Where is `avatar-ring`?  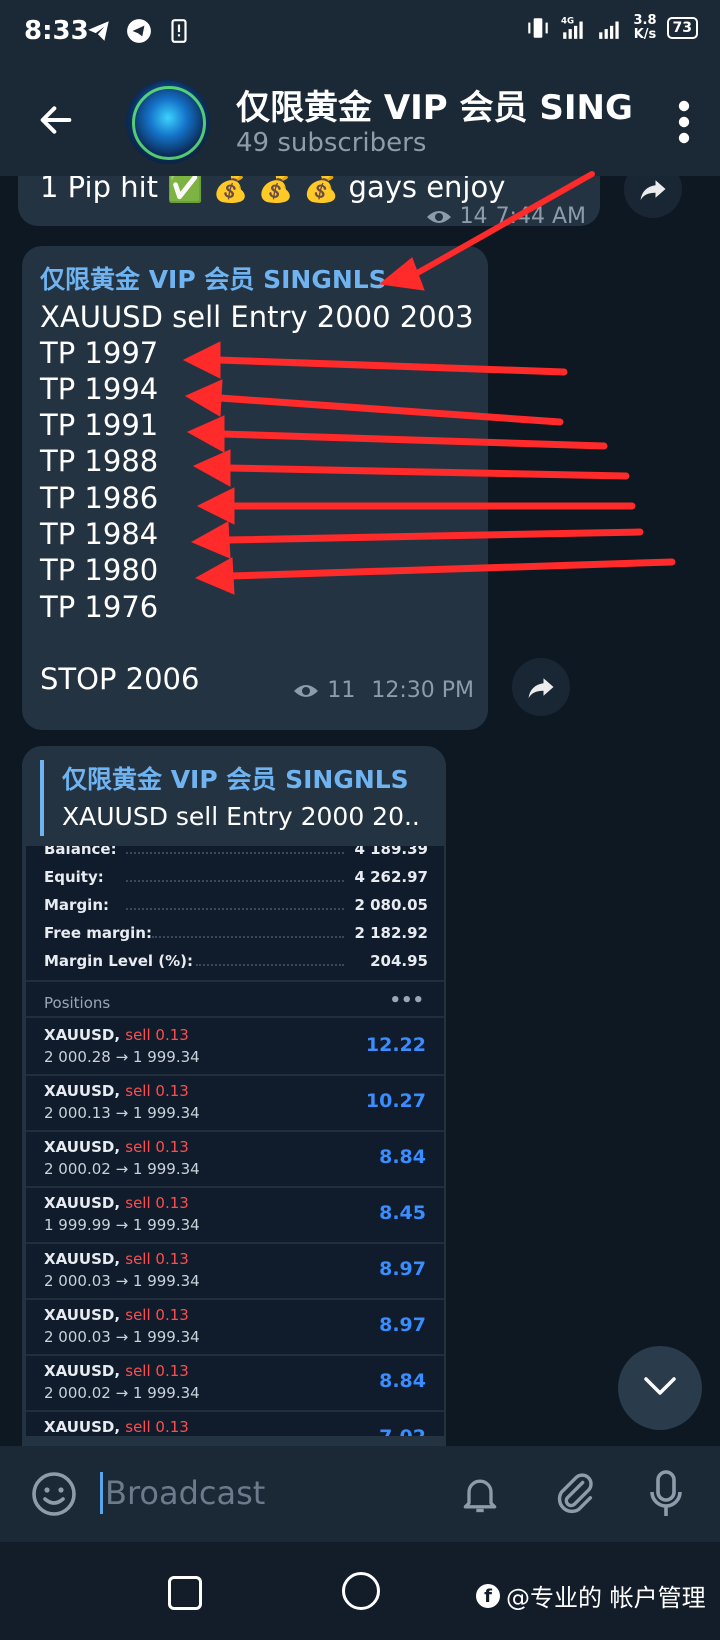 avatar-ring is located at coordinates (169, 123).